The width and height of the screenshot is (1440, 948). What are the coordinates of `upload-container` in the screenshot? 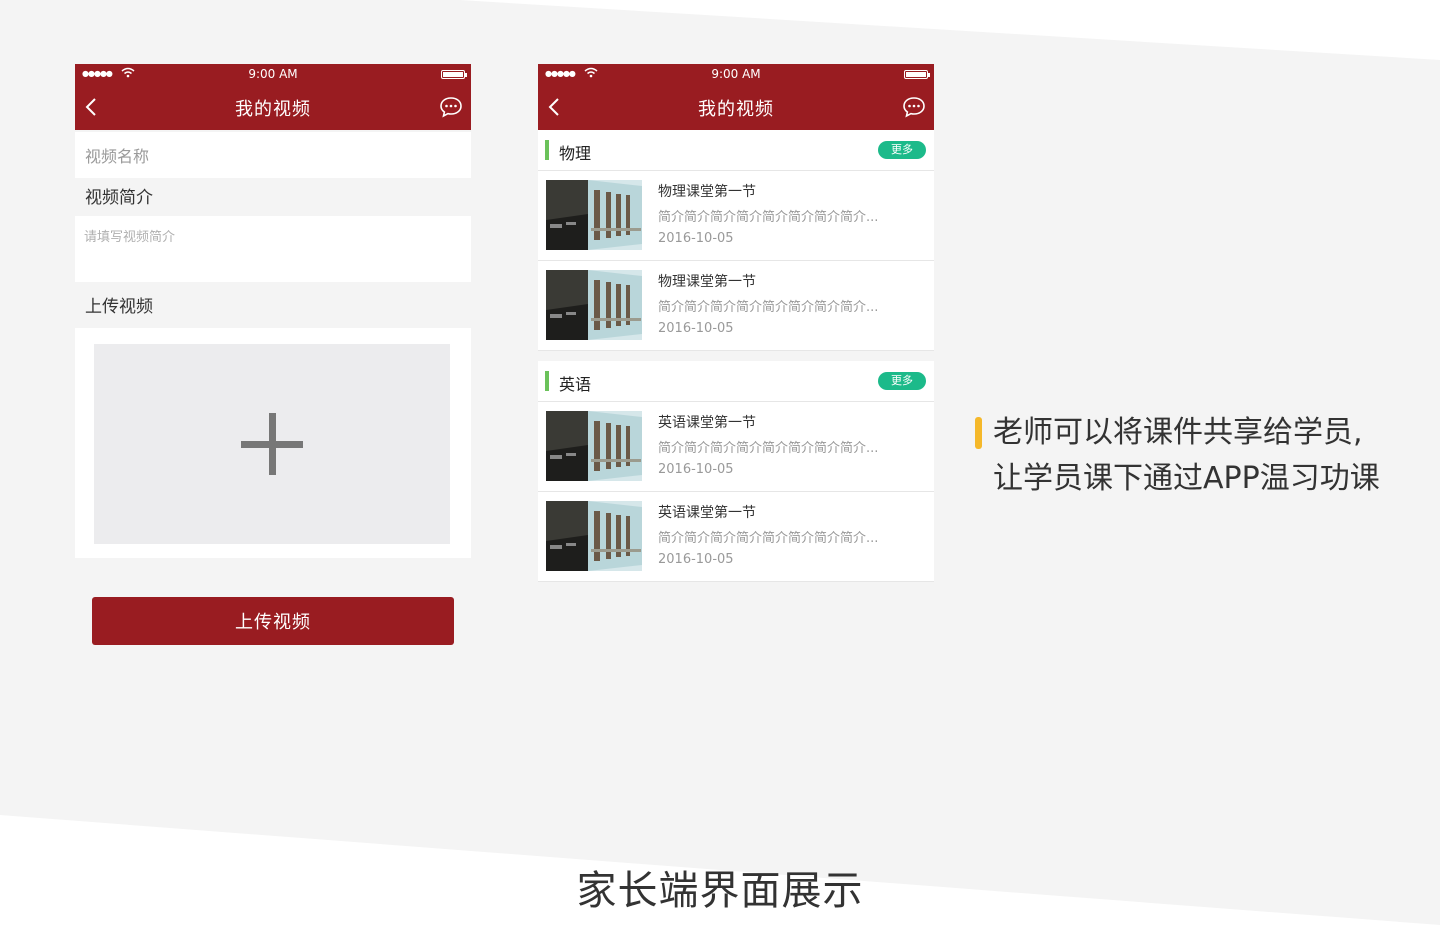 It's located at (273, 443).